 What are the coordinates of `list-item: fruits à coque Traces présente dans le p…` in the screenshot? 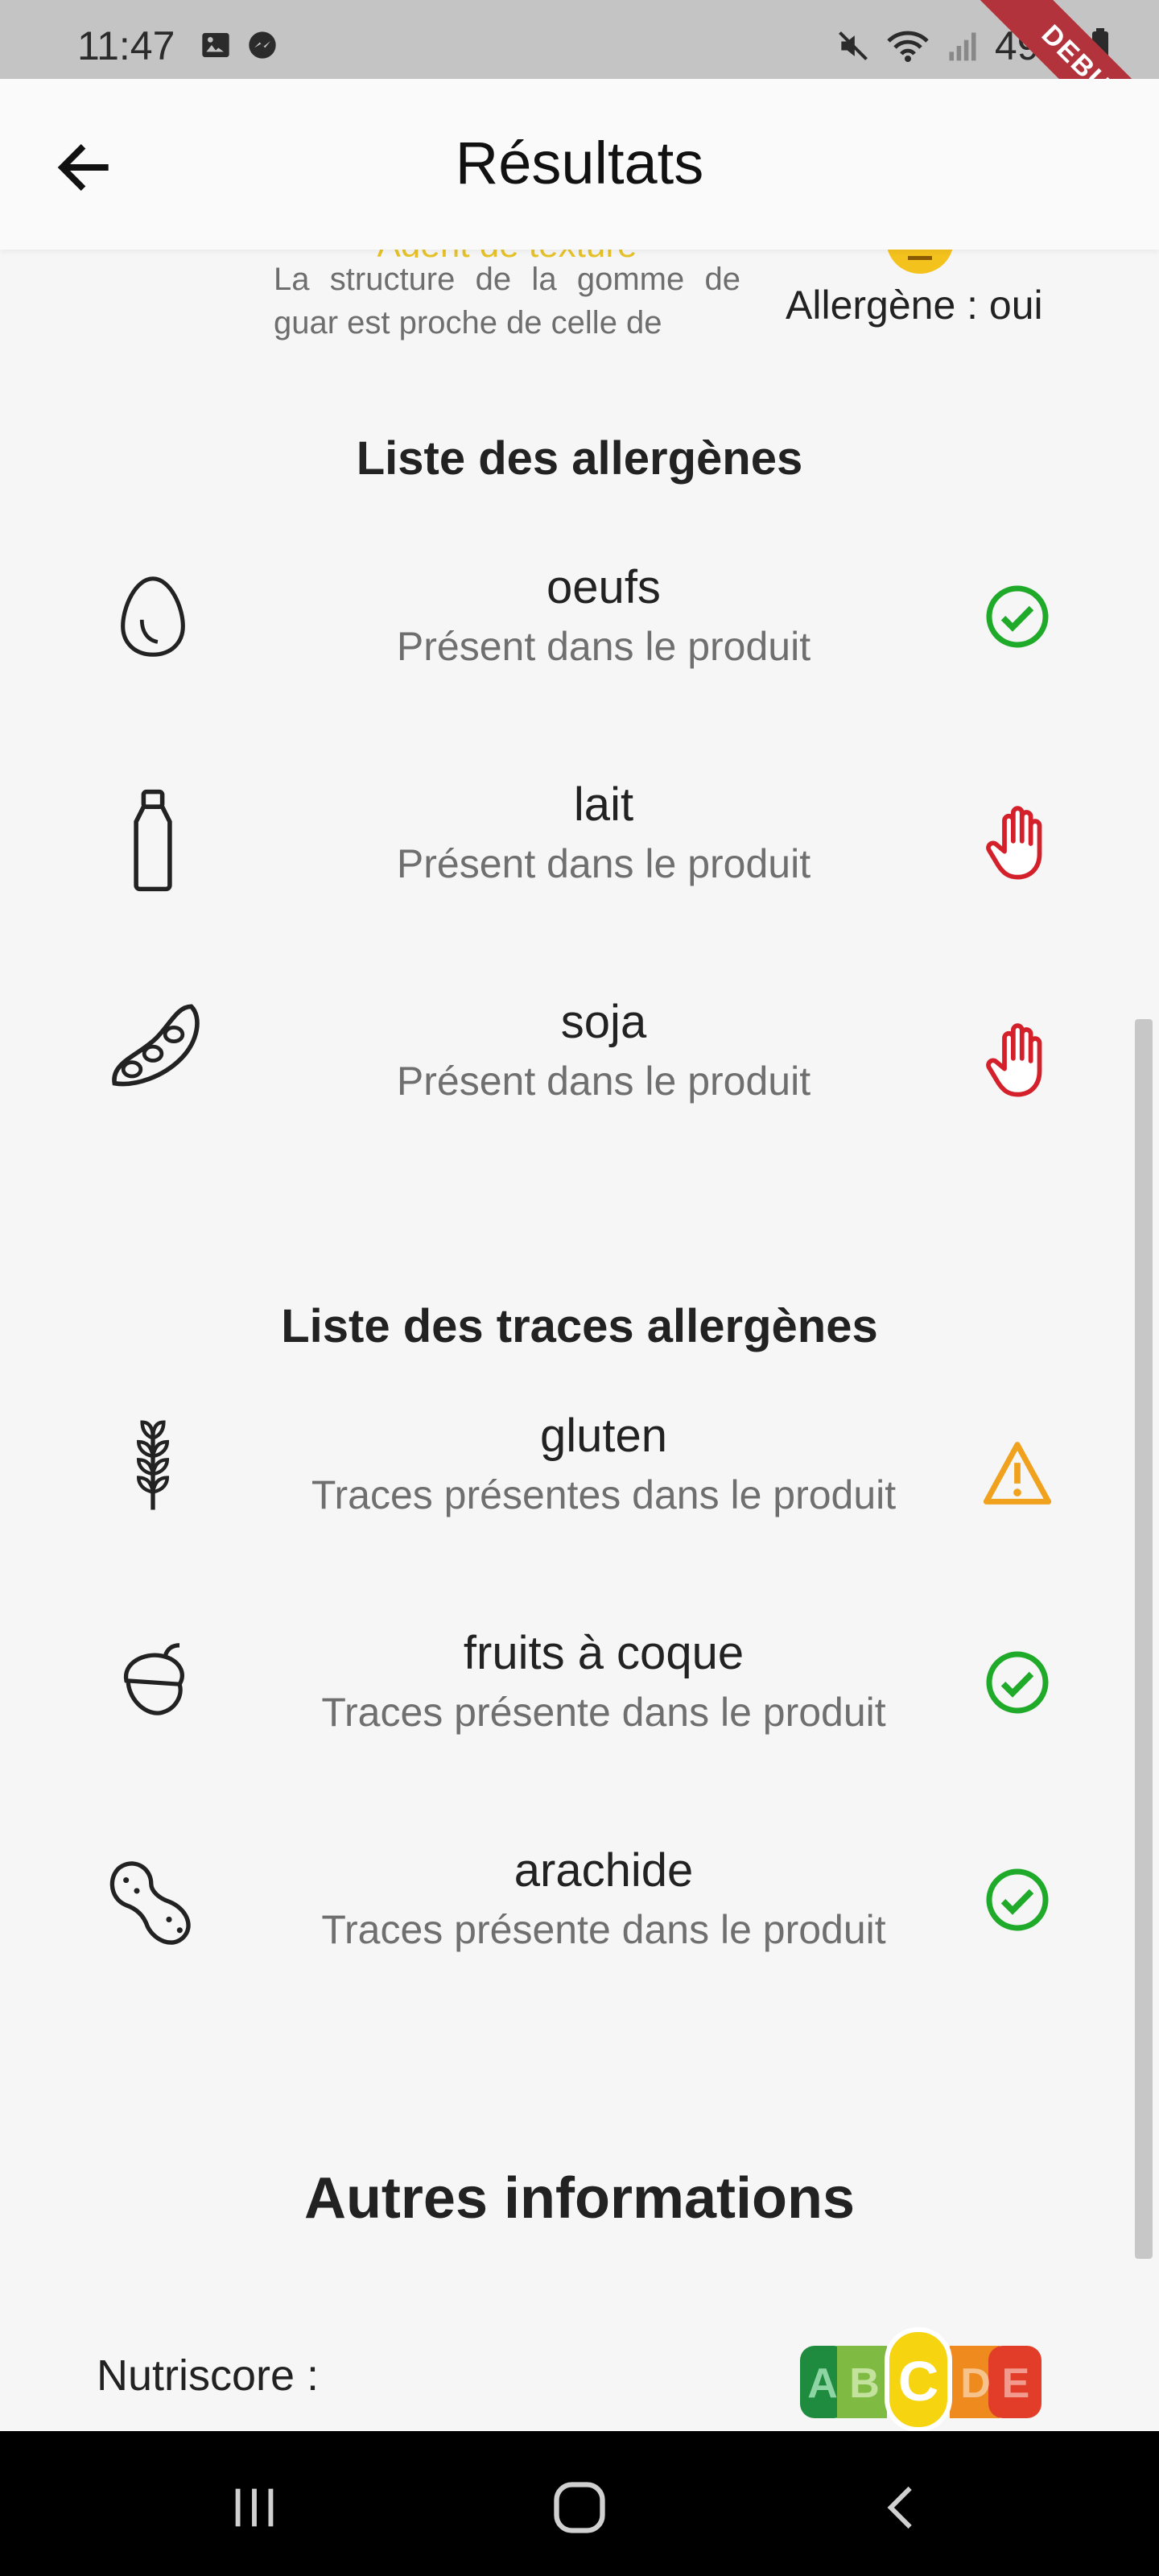 It's located at (579, 1706).